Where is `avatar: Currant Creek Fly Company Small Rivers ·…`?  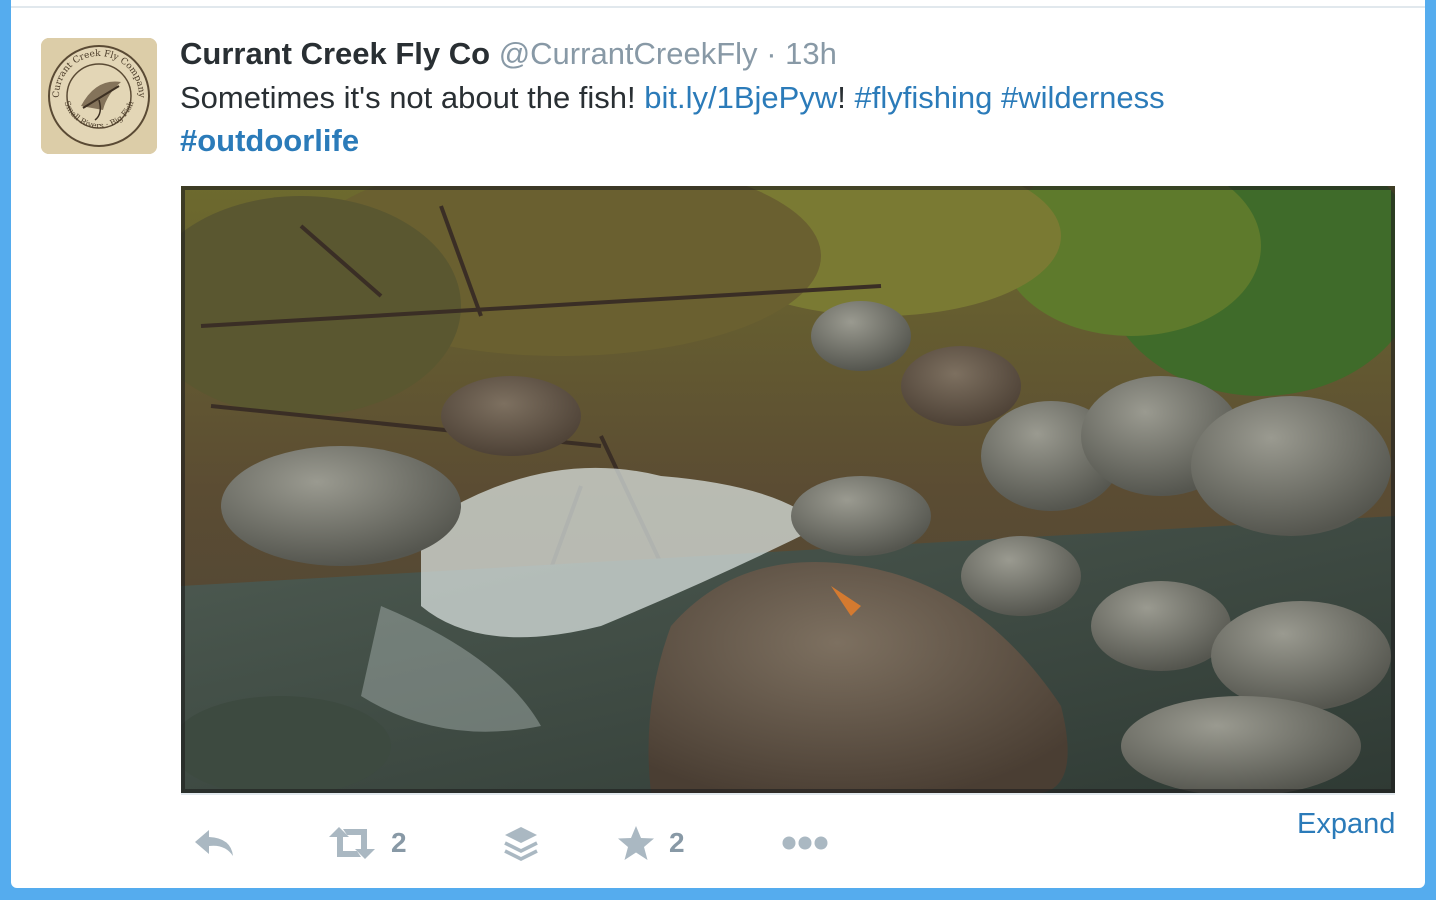 avatar: Currant Creek Fly Company Small Rivers ·… is located at coordinates (99, 96).